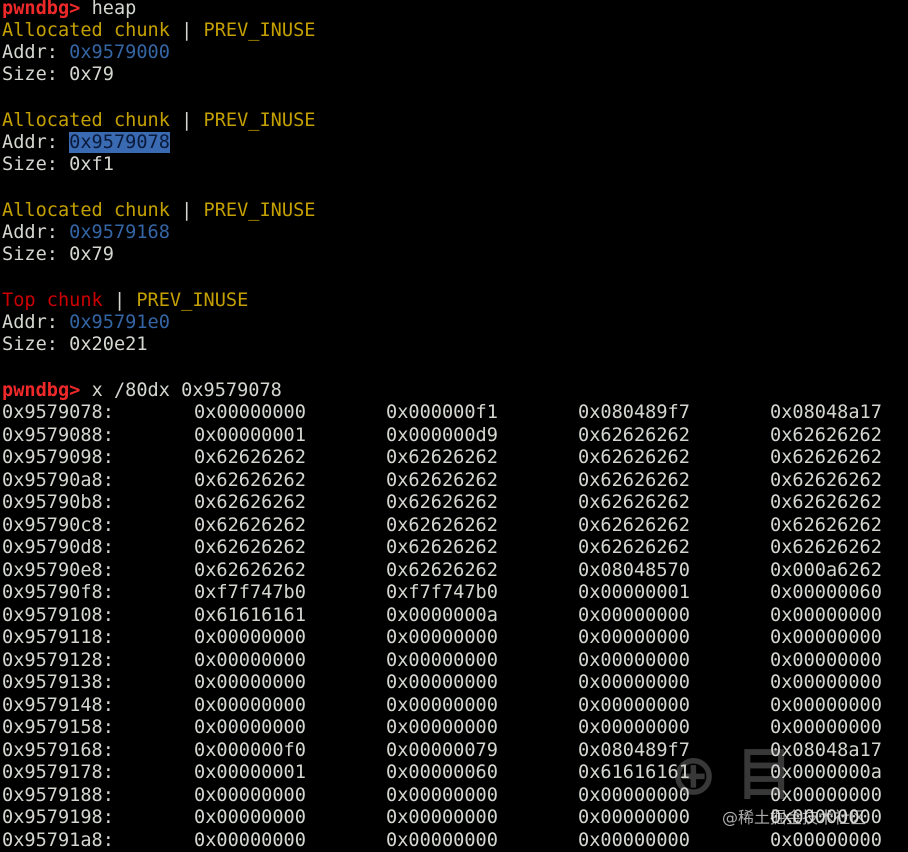  Describe the element at coordinates (58, 750) in the screenshot. I see `dump-address: 0x9579168:` at that location.